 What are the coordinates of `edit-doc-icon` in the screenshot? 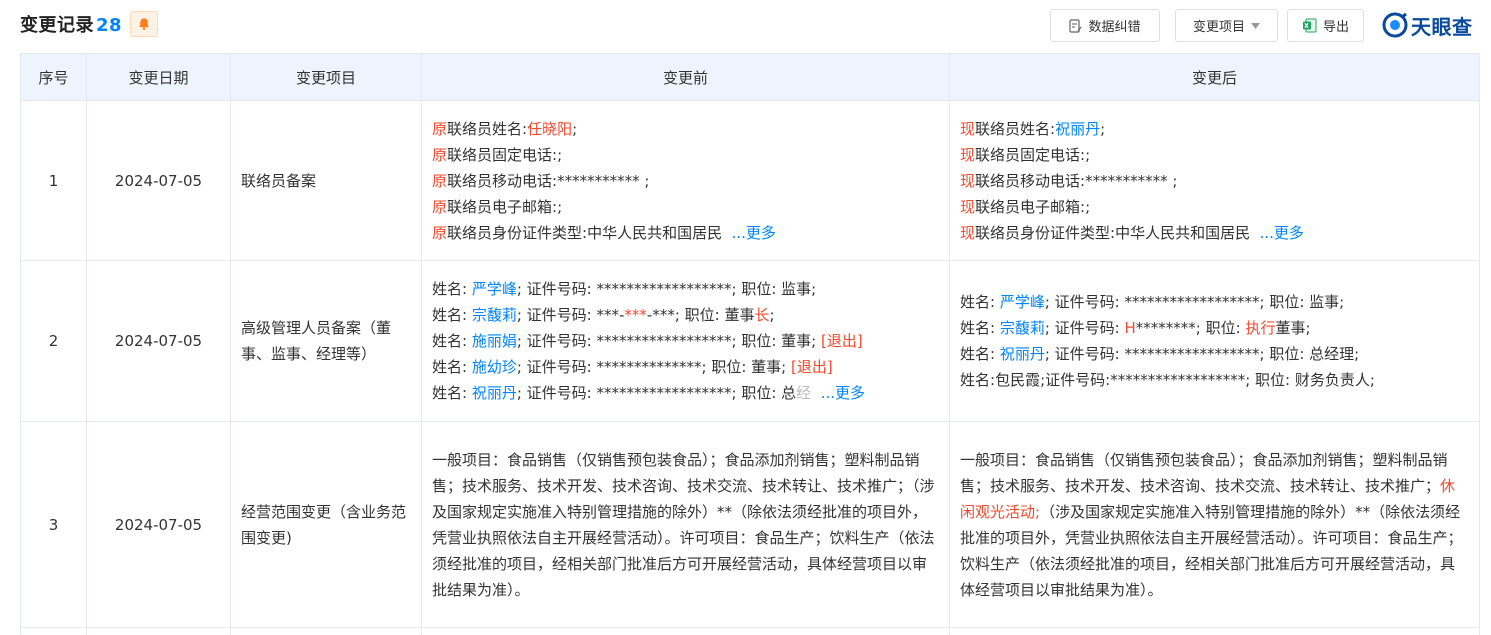 It's located at (1076, 25).